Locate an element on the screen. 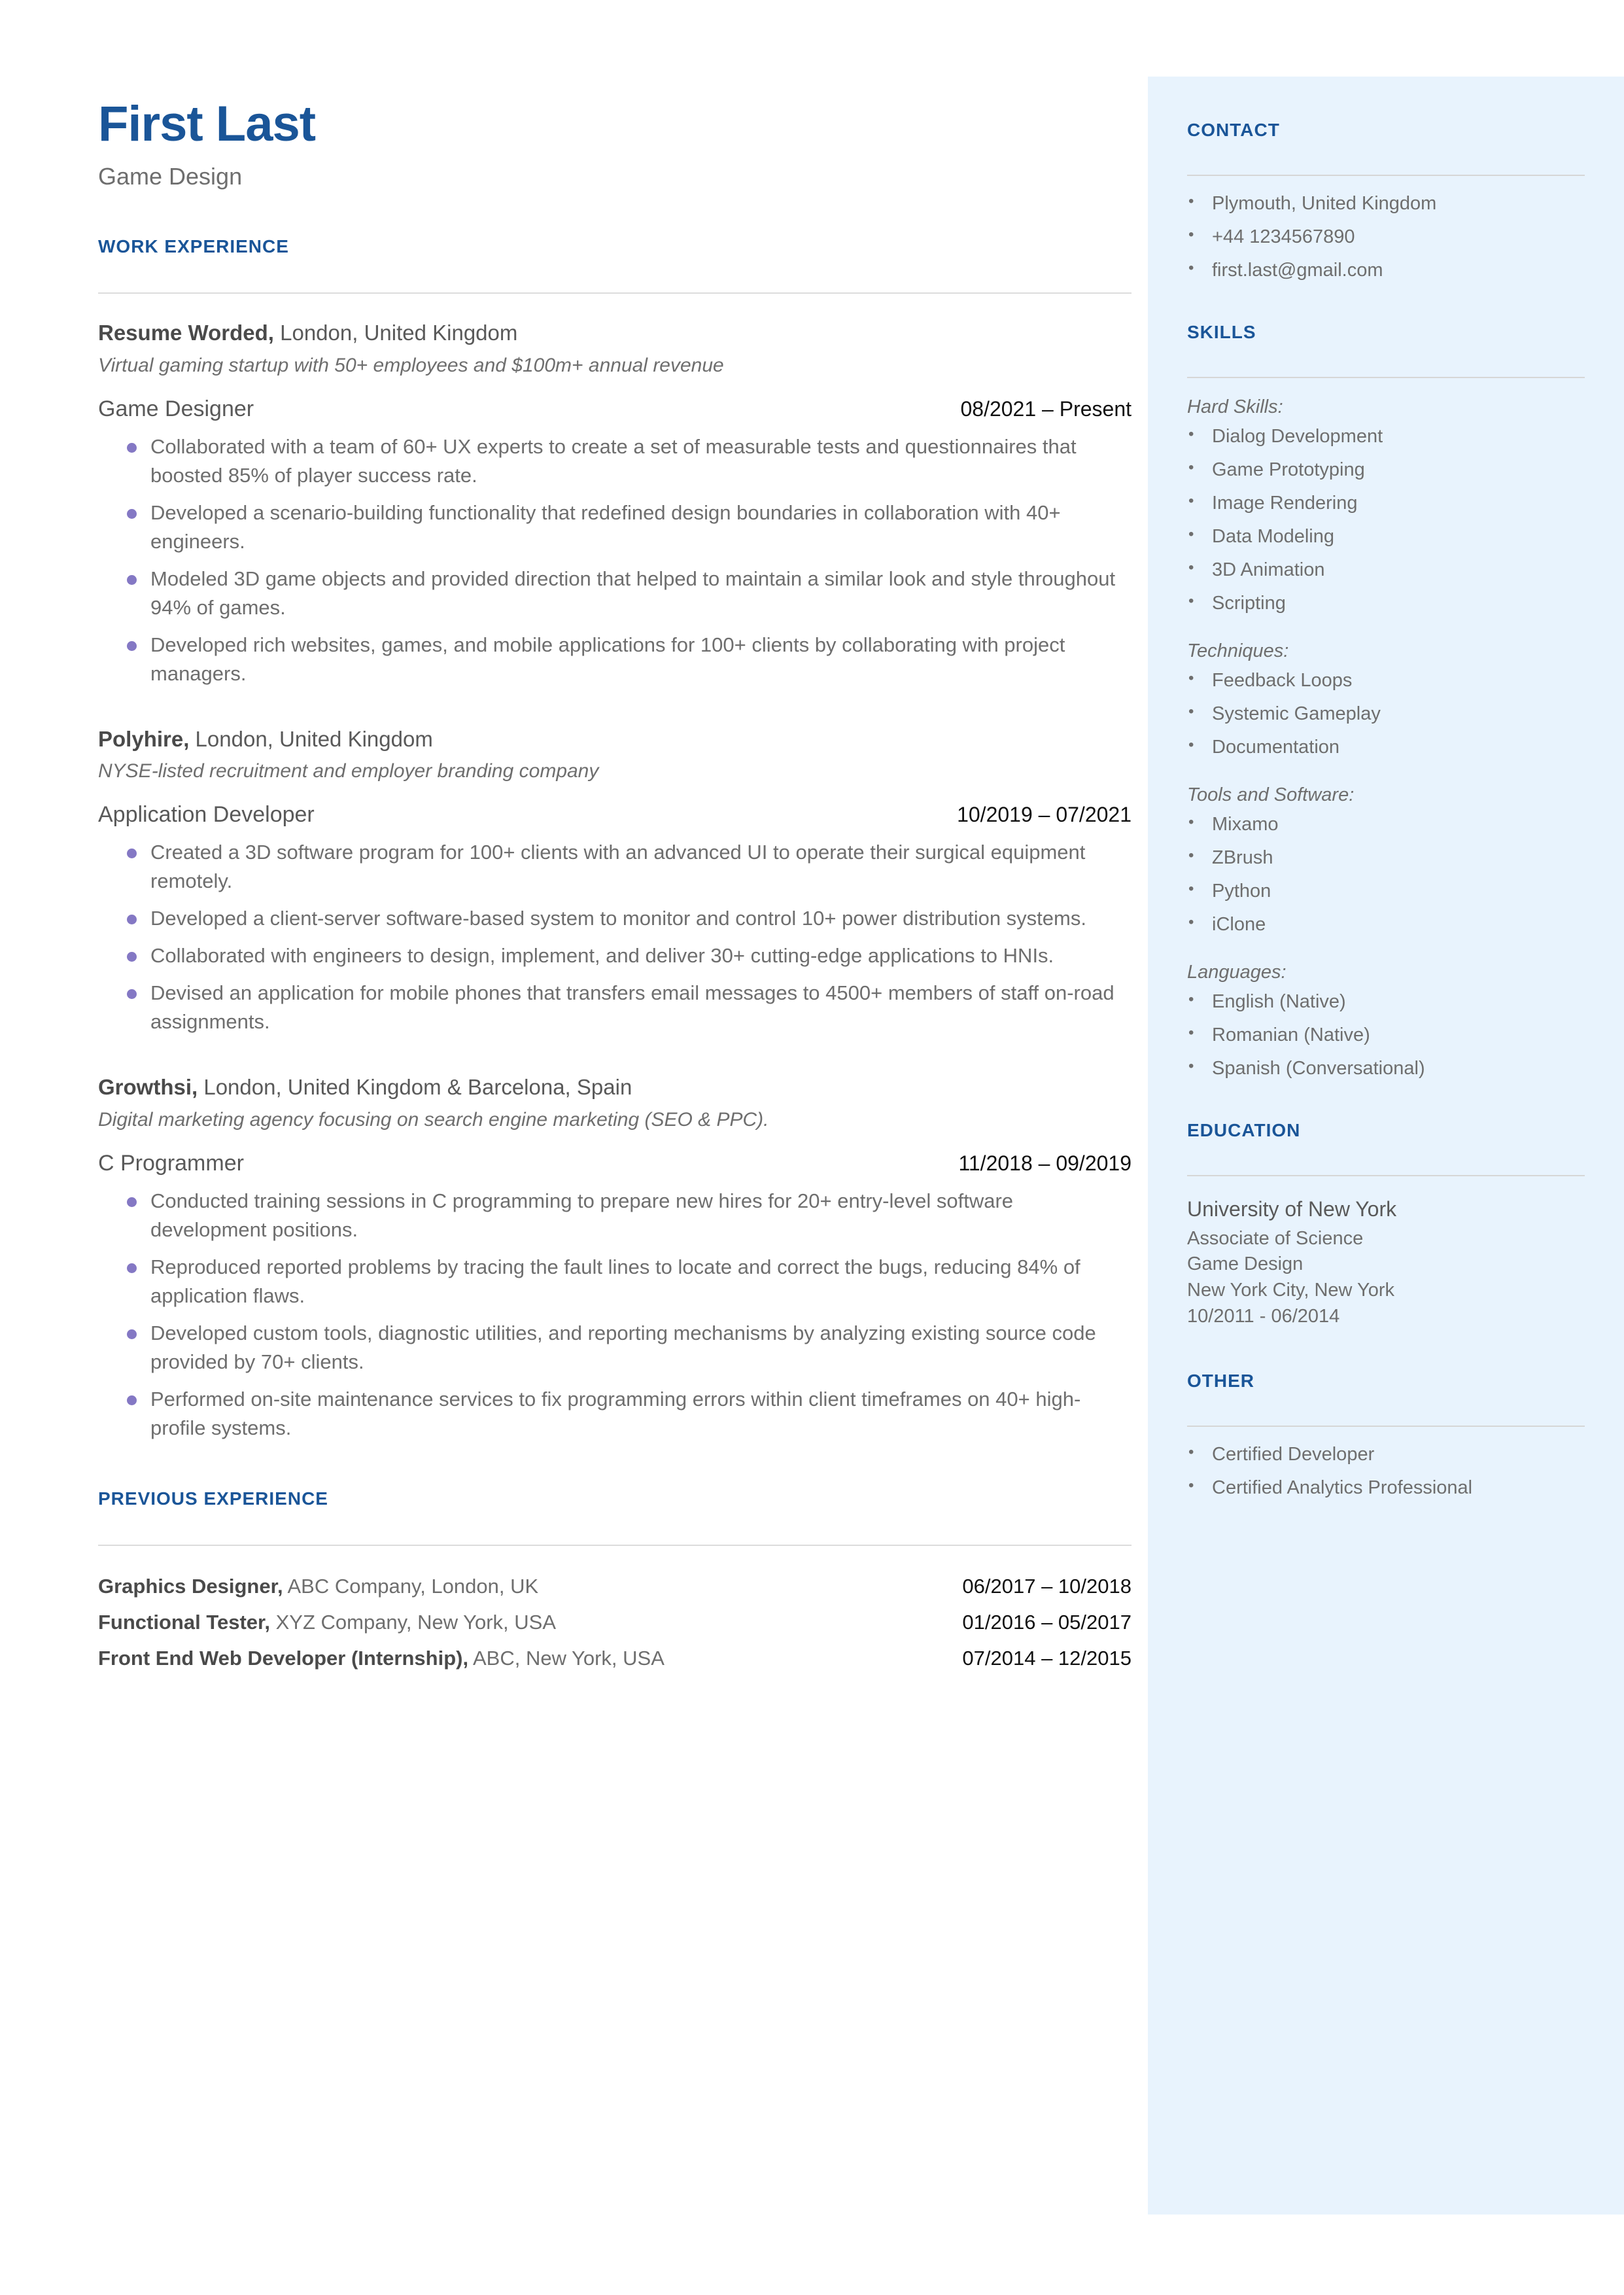  education-location: New York City, New York is located at coordinates (1290, 1290).